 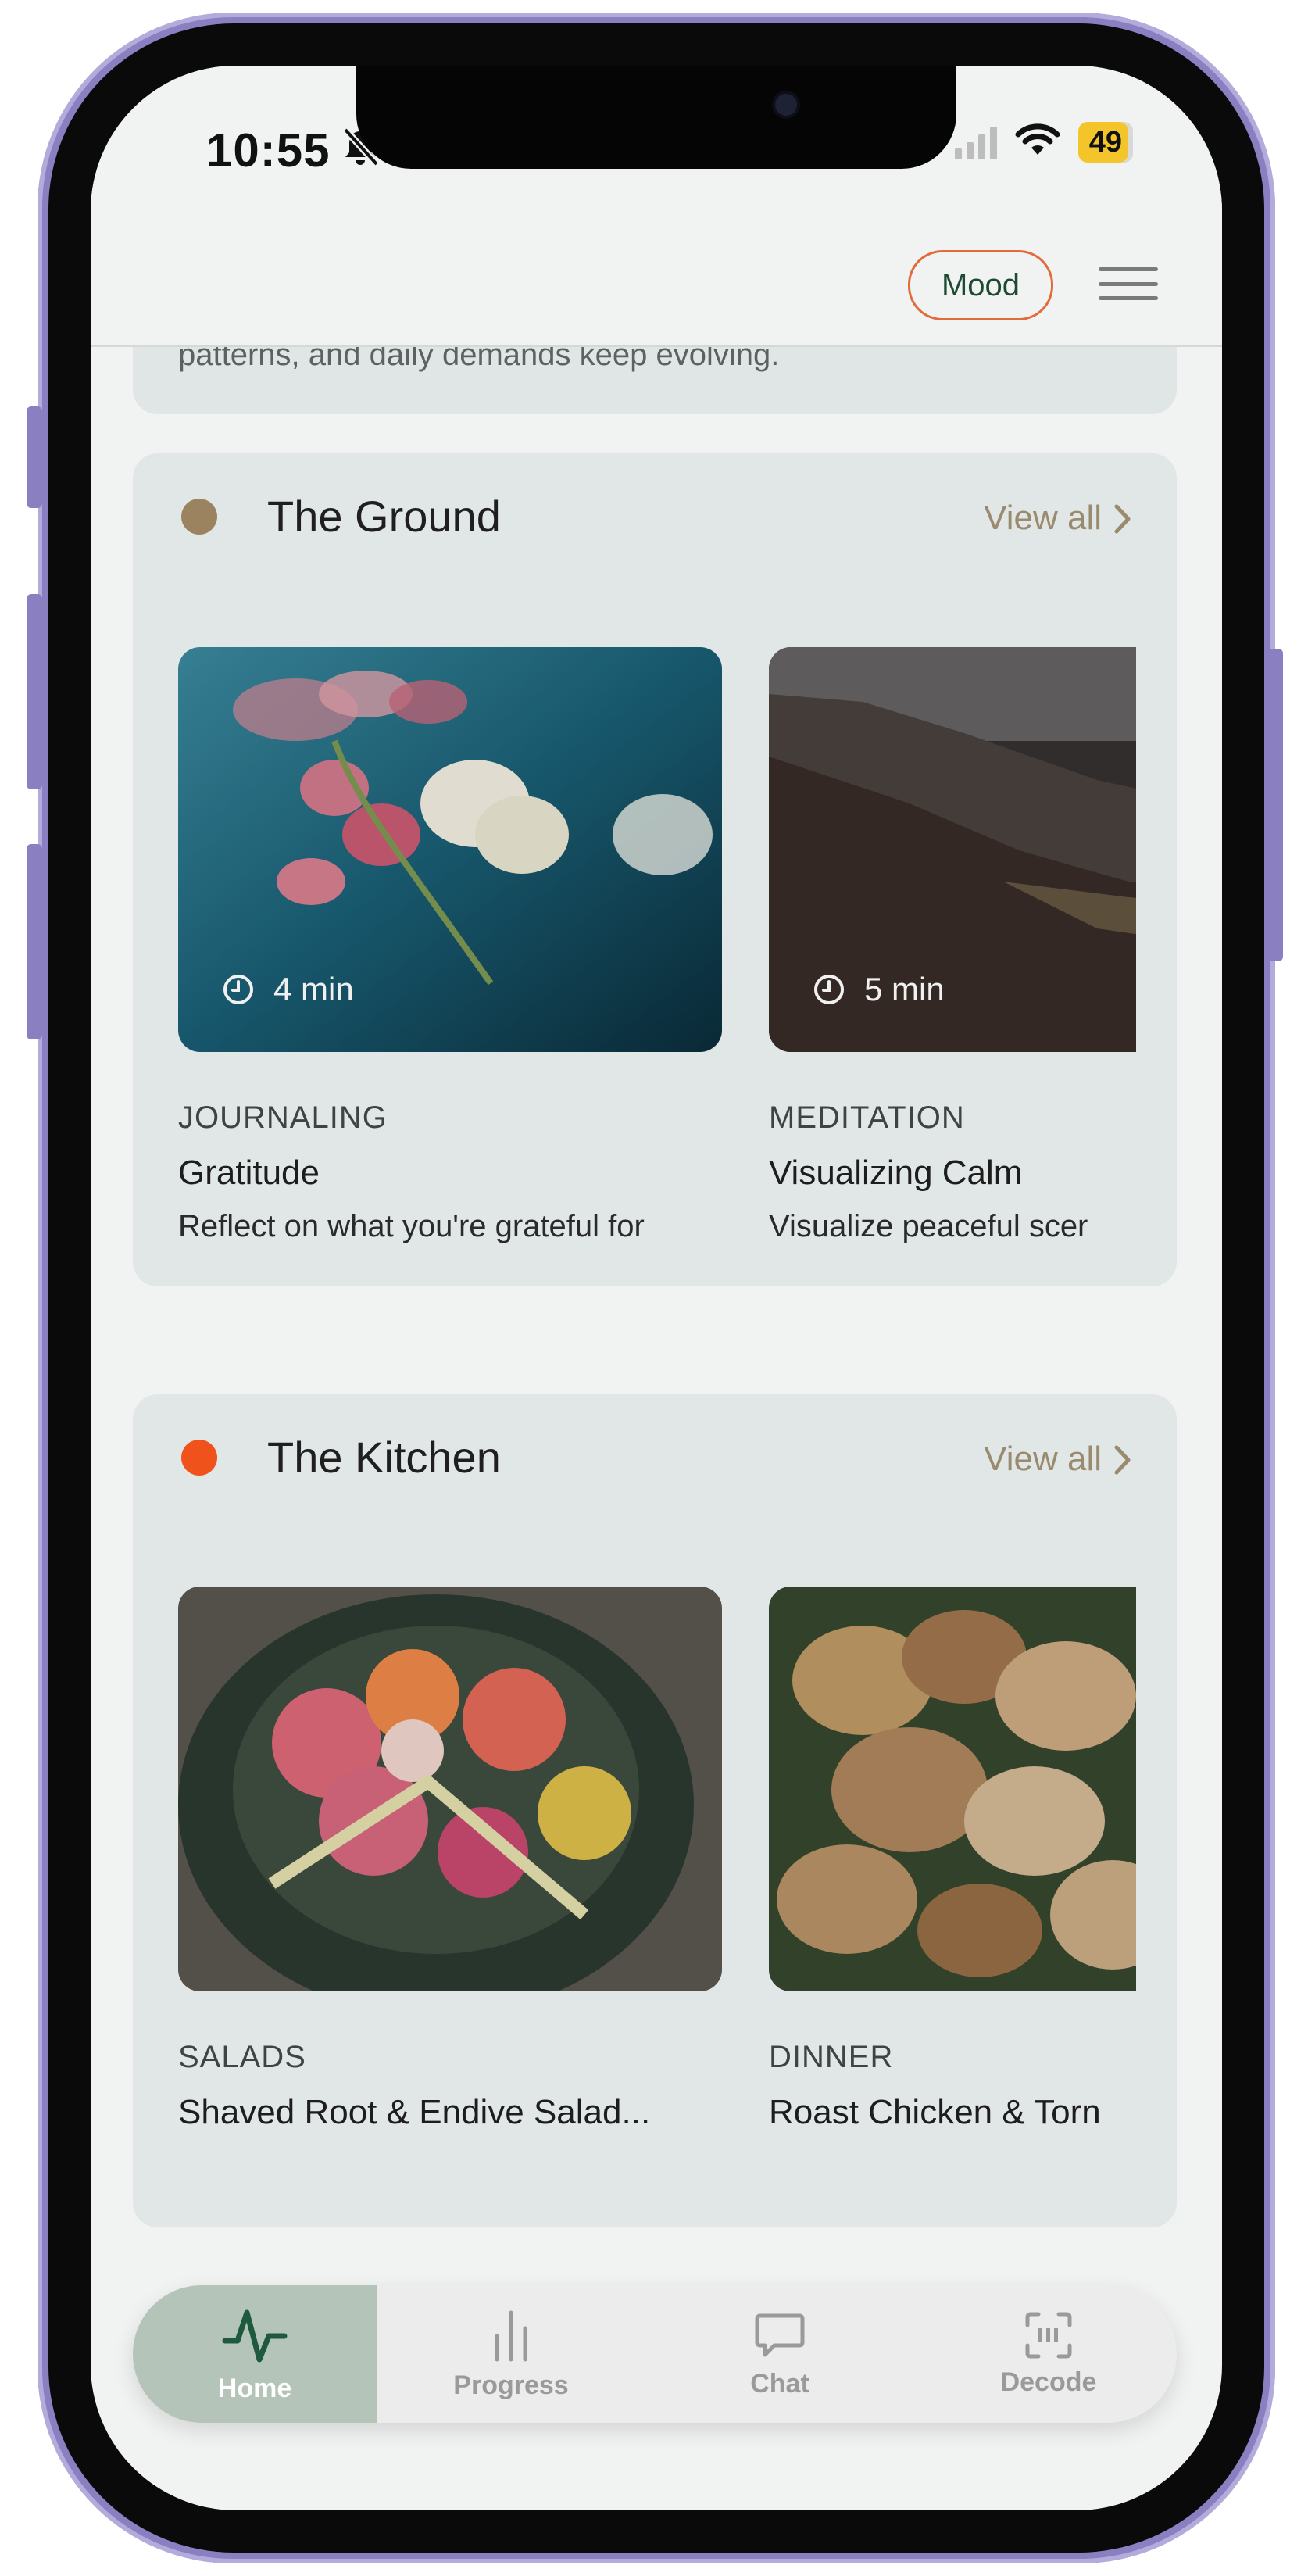 I want to click on nav-progress: Progress, so click(x=511, y=2354).